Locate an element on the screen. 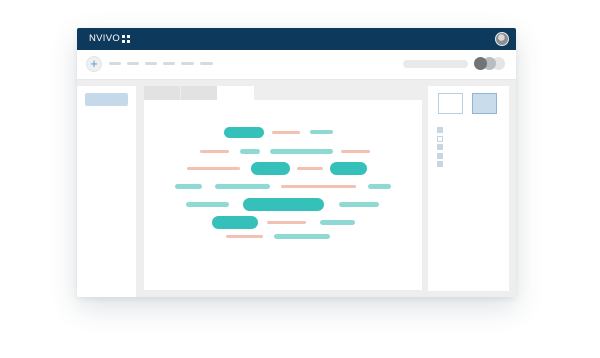 The image size is (600, 358). add-button: + is located at coordinates (94, 64).